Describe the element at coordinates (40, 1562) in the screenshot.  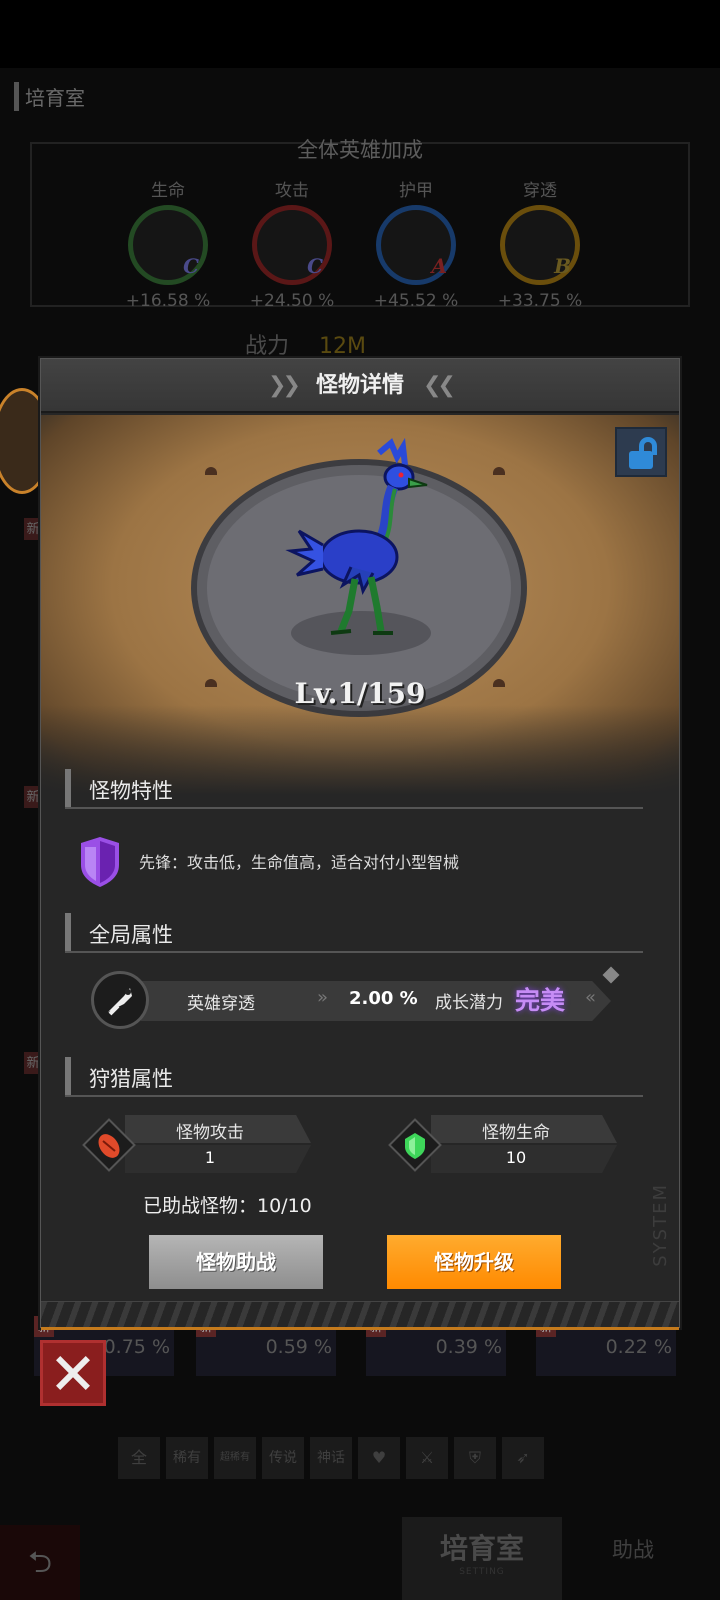
I see `back-arrow-icon: ⮌` at that location.